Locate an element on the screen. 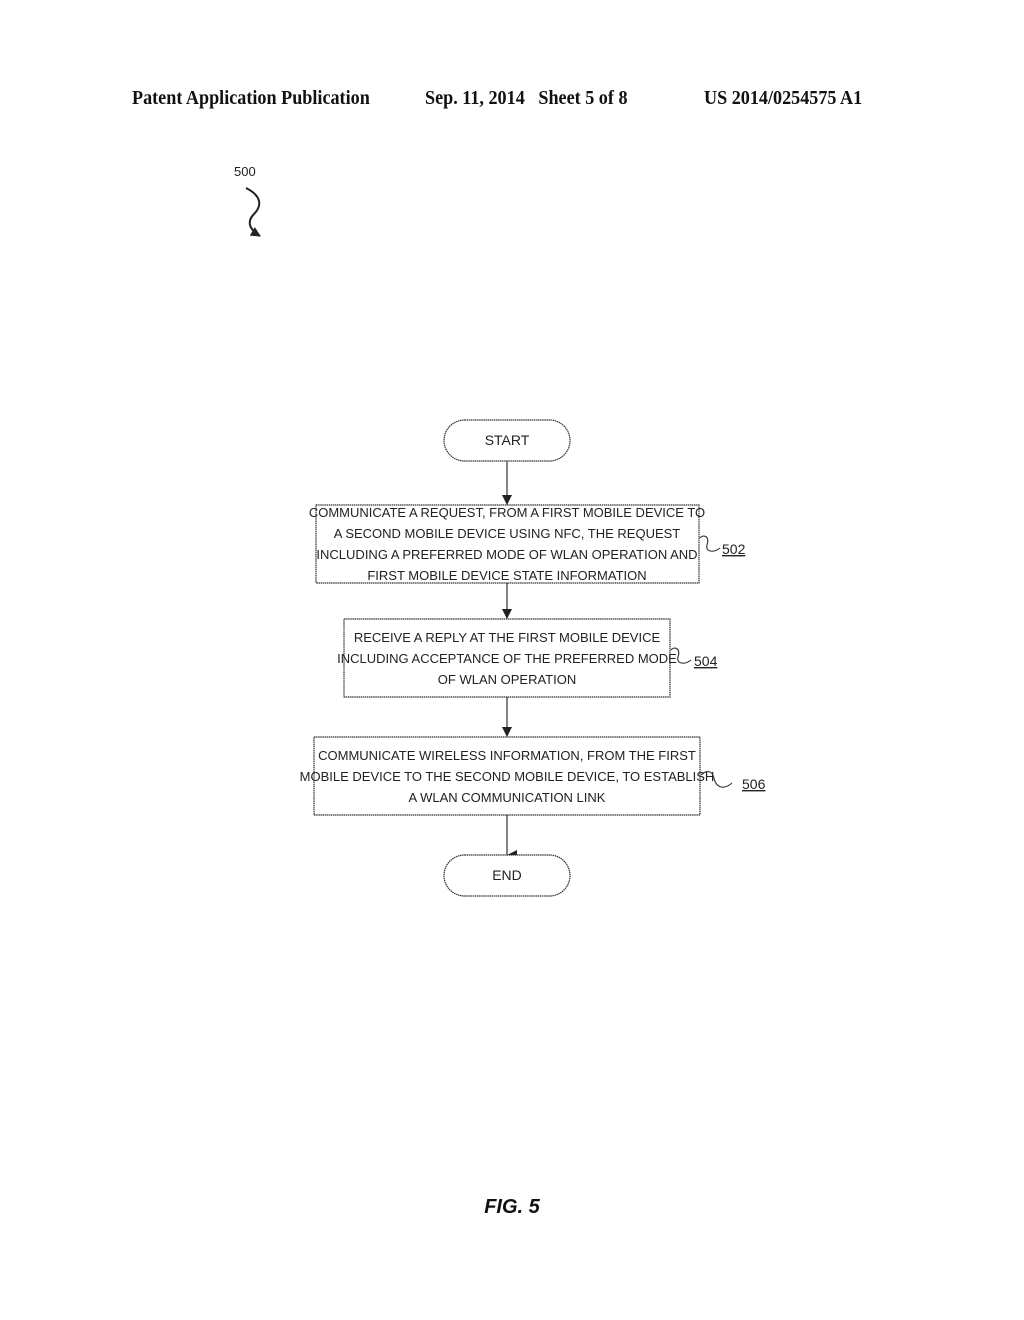  leader-502-icon is located at coordinates (710, 543).